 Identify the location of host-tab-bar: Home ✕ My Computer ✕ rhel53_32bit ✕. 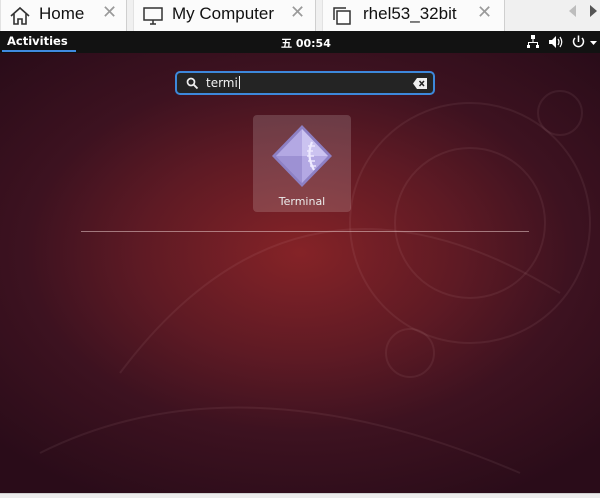
(300, 16).